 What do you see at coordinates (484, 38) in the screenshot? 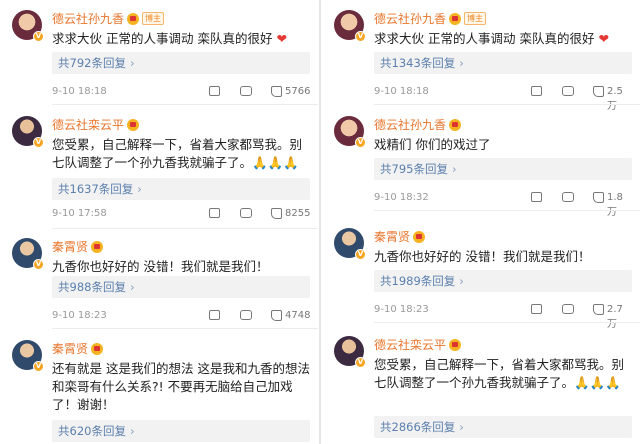
I see `comment-text-content: 求求大伙 正常的人事调动 栾队真的很好` at bounding box center [484, 38].